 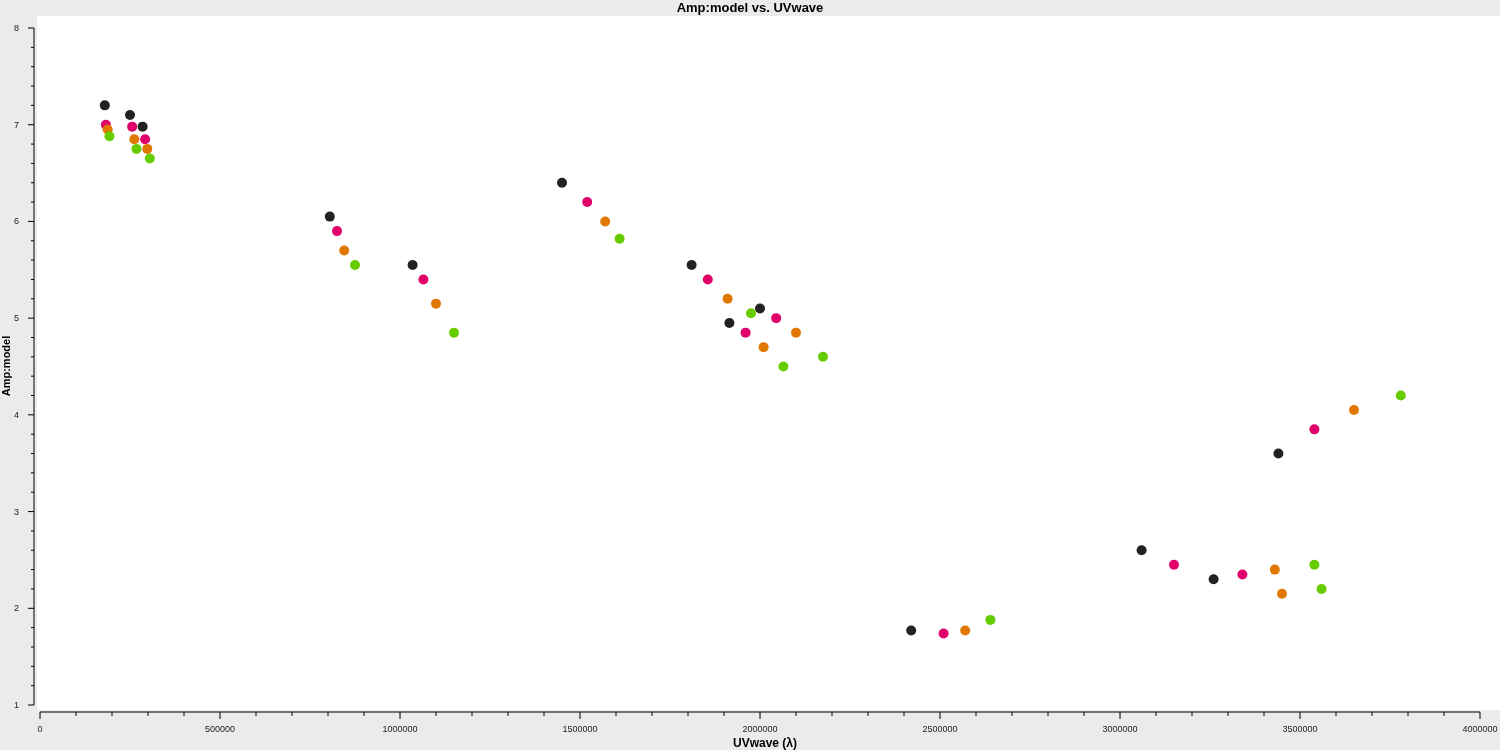 What do you see at coordinates (750, 7) in the screenshot?
I see `chart-title: Amp:model vs. UVwave` at bounding box center [750, 7].